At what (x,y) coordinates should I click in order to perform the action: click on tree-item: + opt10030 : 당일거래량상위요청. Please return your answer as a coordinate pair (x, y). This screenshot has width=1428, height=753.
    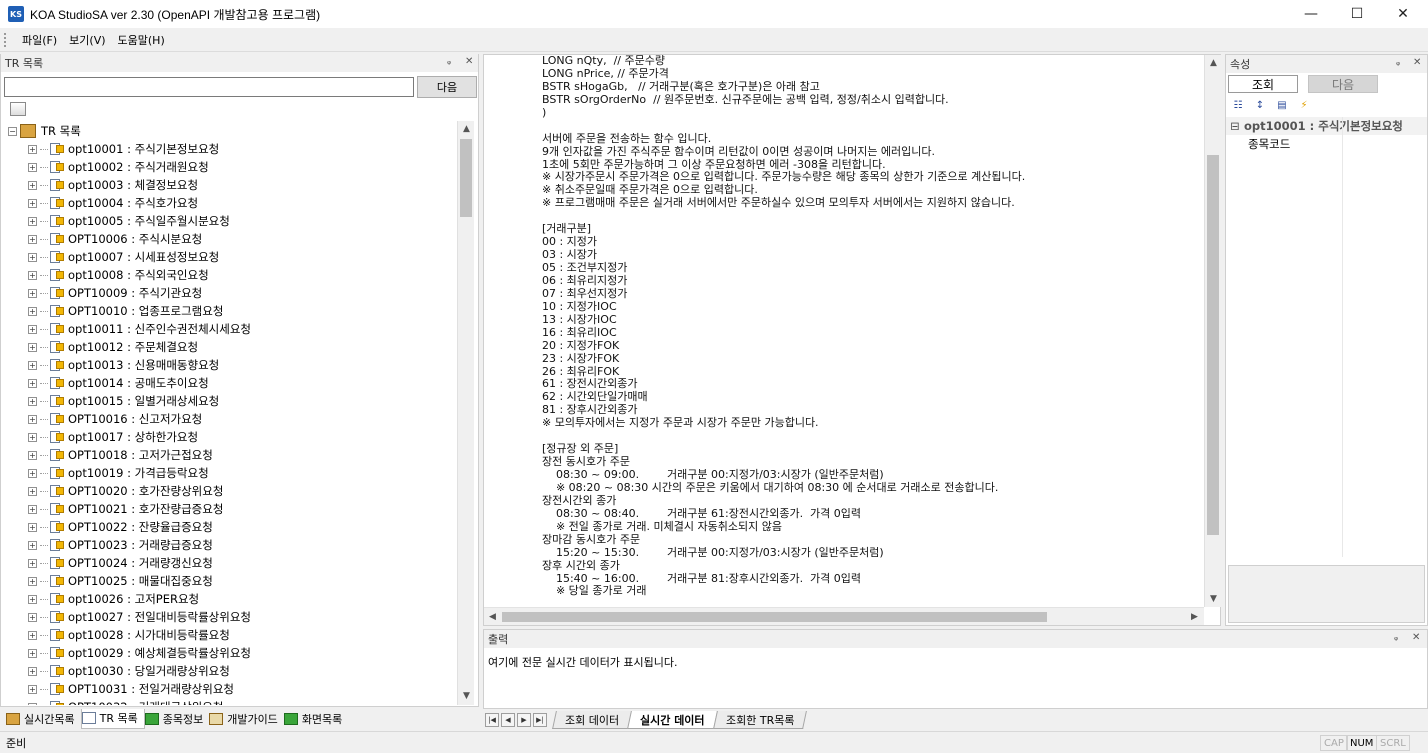
    Looking at the image, I should click on (129, 671).